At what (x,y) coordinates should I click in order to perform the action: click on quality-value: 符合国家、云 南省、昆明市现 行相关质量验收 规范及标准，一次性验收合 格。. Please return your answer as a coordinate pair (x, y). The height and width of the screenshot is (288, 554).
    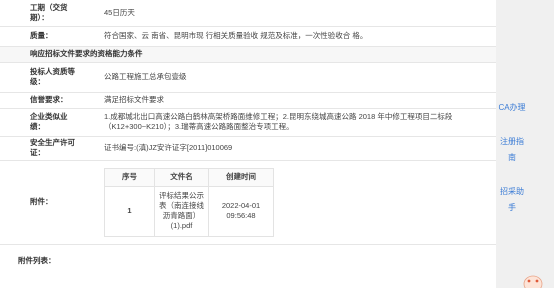
    Looking at the image, I should click on (286, 36).